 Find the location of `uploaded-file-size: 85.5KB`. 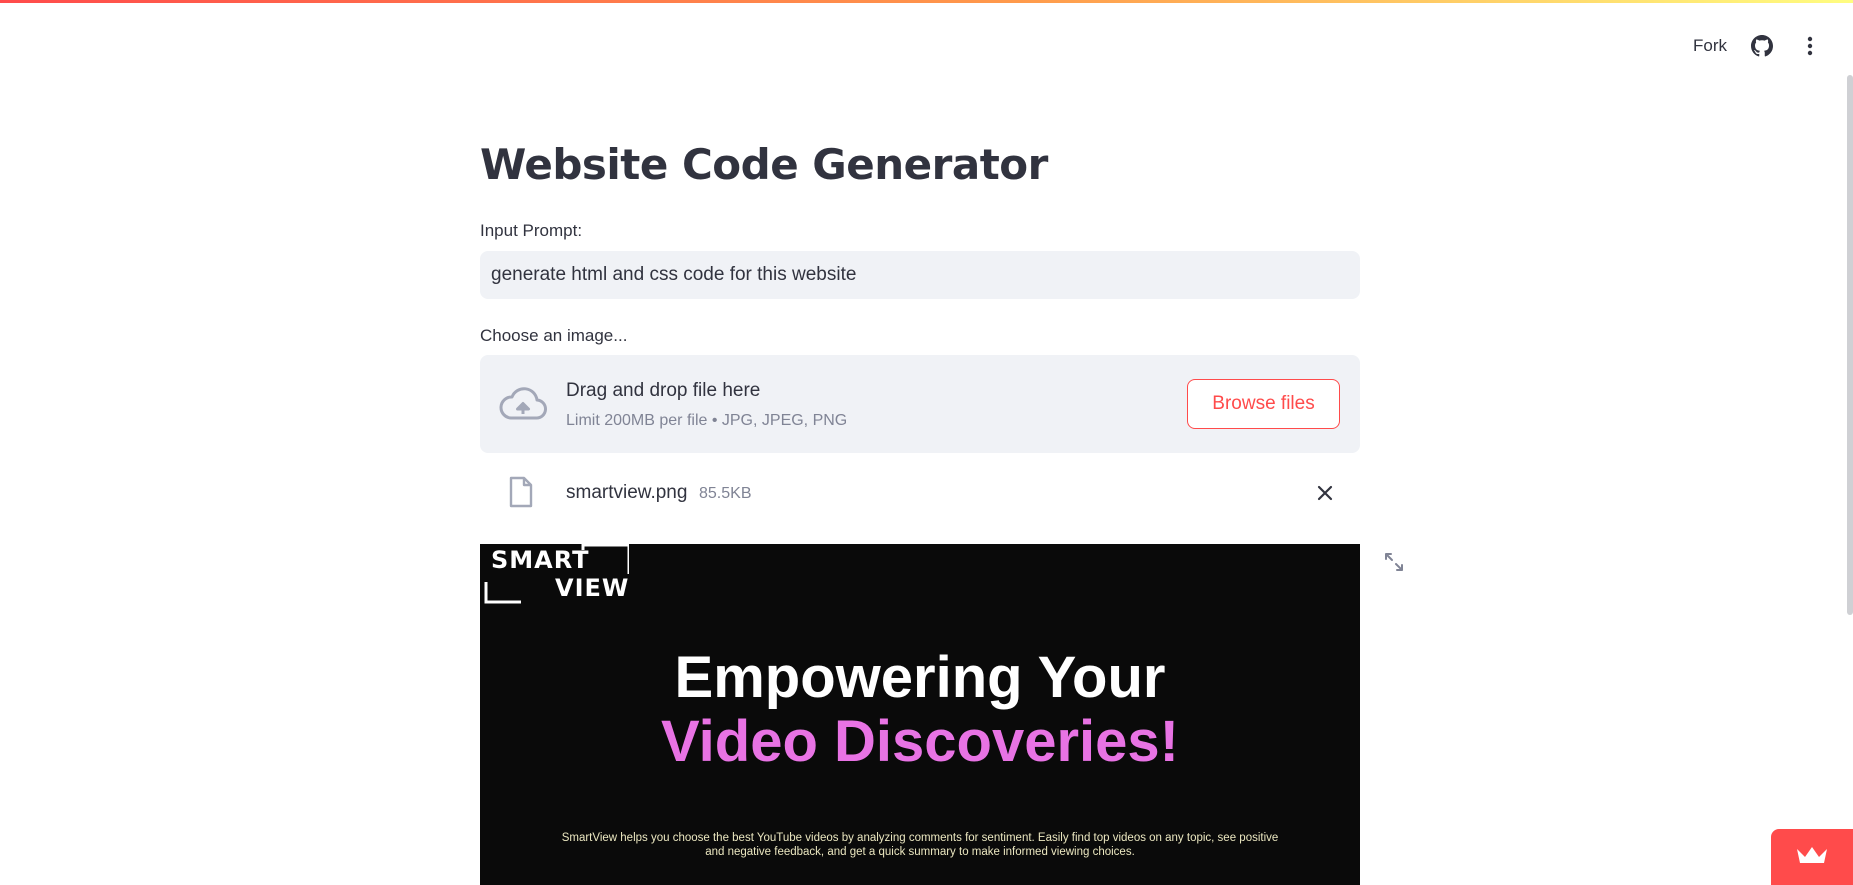

uploaded-file-size: 85.5KB is located at coordinates (725, 493).